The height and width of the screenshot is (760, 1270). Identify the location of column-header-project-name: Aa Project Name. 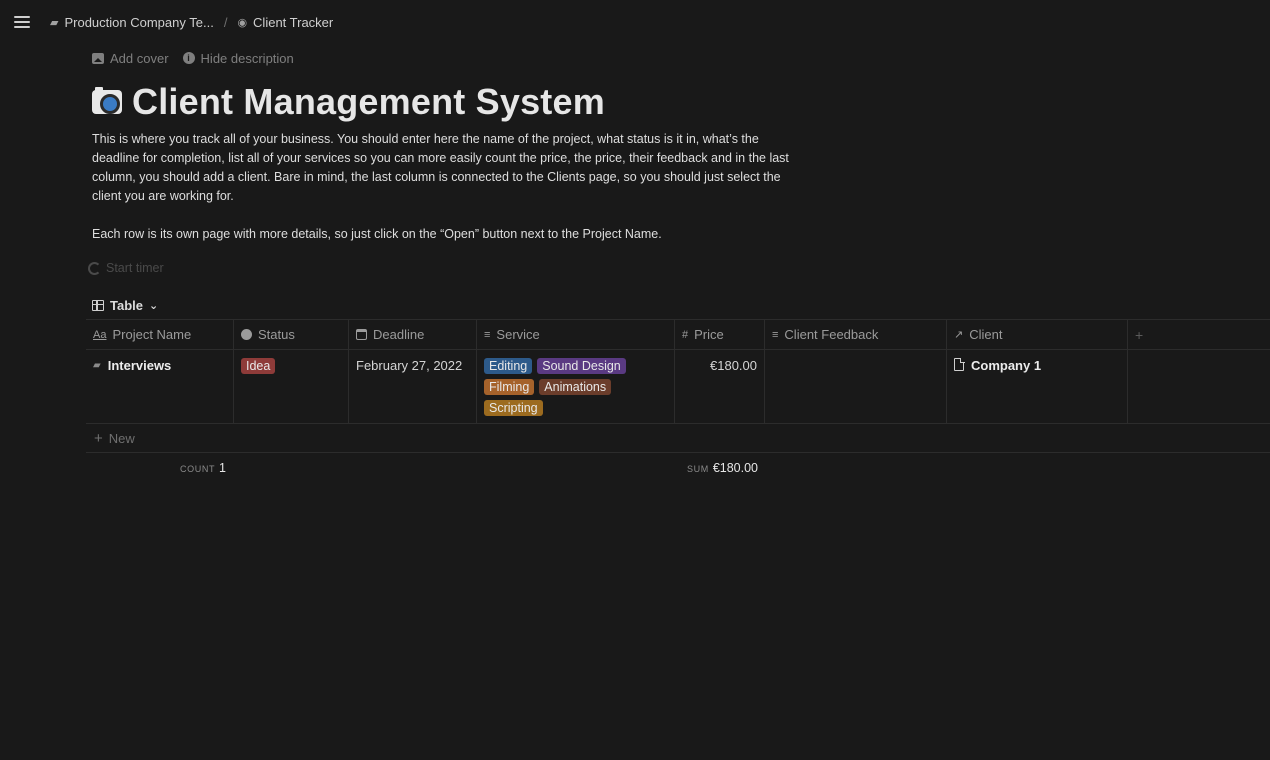
(160, 334).